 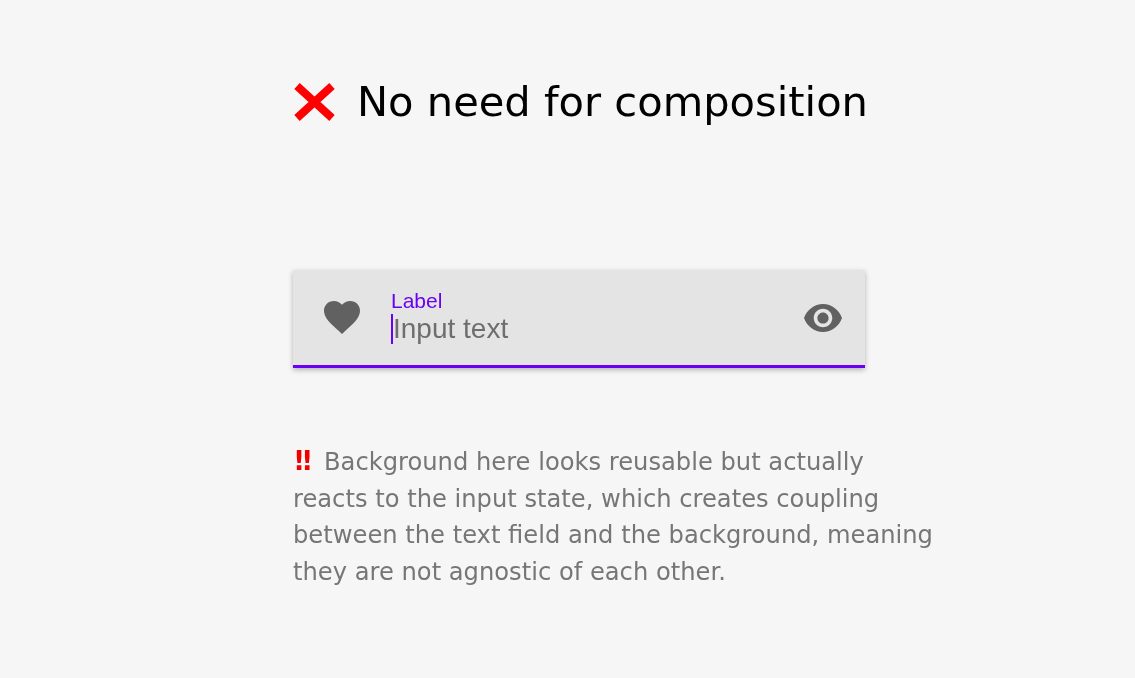 What do you see at coordinates (558, 328) in the screenshot?
I see `input-field: Input text` at bounding box center [558, 328].